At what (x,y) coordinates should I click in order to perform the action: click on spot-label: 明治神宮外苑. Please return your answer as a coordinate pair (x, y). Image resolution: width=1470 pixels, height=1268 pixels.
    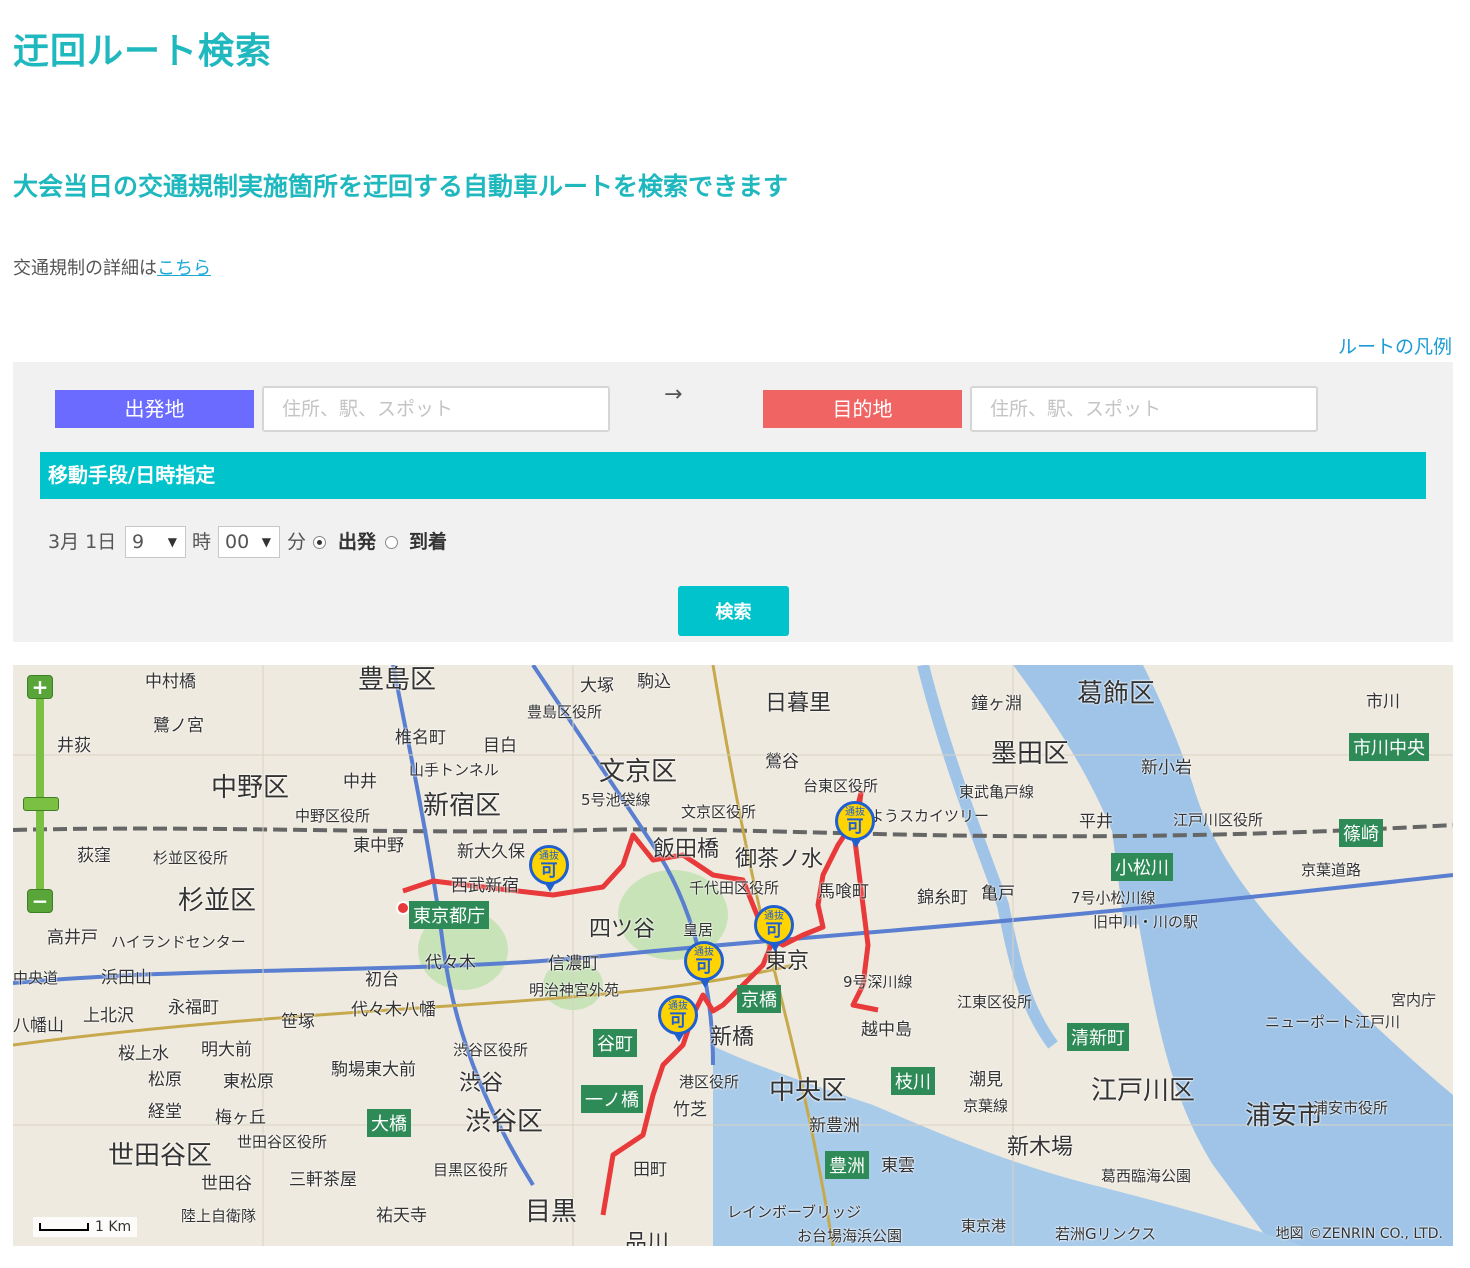
    Looking at the image, I should click on (574, 990).